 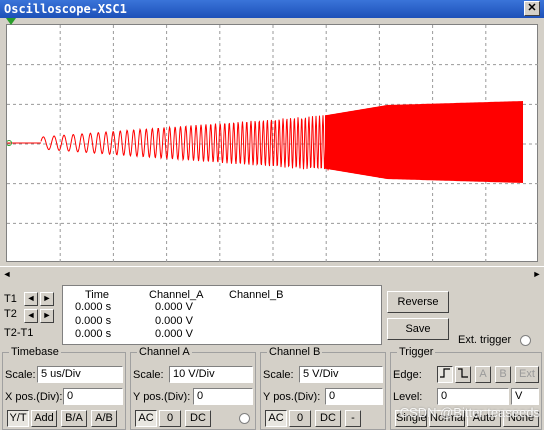 What do you see at coordinates (10, 314) in the screenshot?
I see `cursor-t2-label: T2` at bounding box center [10, 314].